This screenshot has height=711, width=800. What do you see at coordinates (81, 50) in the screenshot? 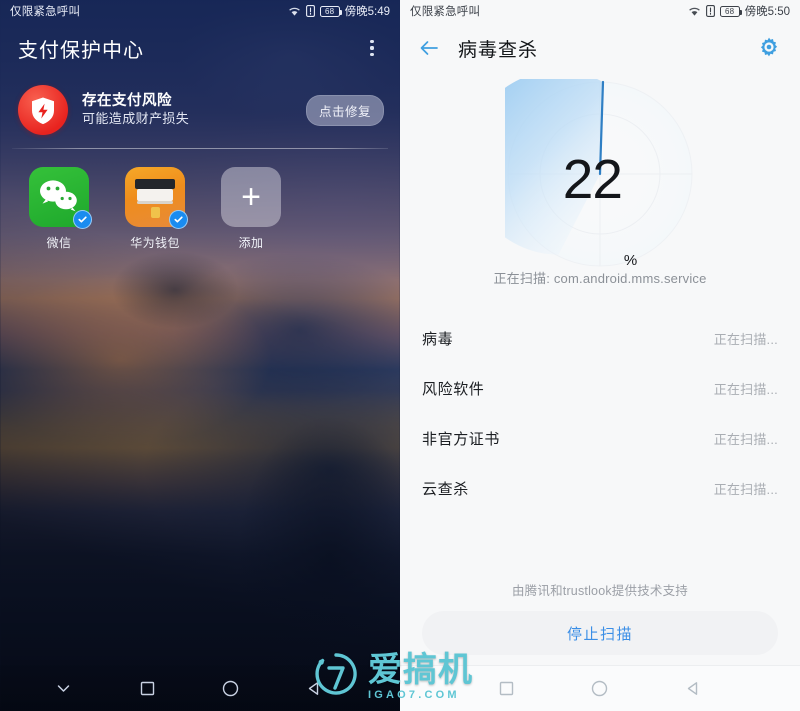
I see `page-title: 支付保护中心` at bounding box center [81, 50].